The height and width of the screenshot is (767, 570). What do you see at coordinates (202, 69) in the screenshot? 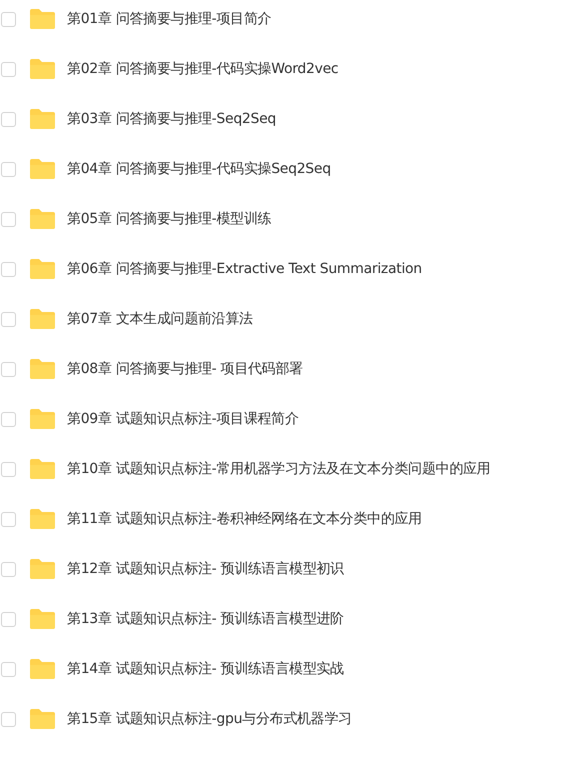
I see `folder-name: 第02章 问答摘要与推理-代码实操Word2vec` at bounding box center [202, 69].